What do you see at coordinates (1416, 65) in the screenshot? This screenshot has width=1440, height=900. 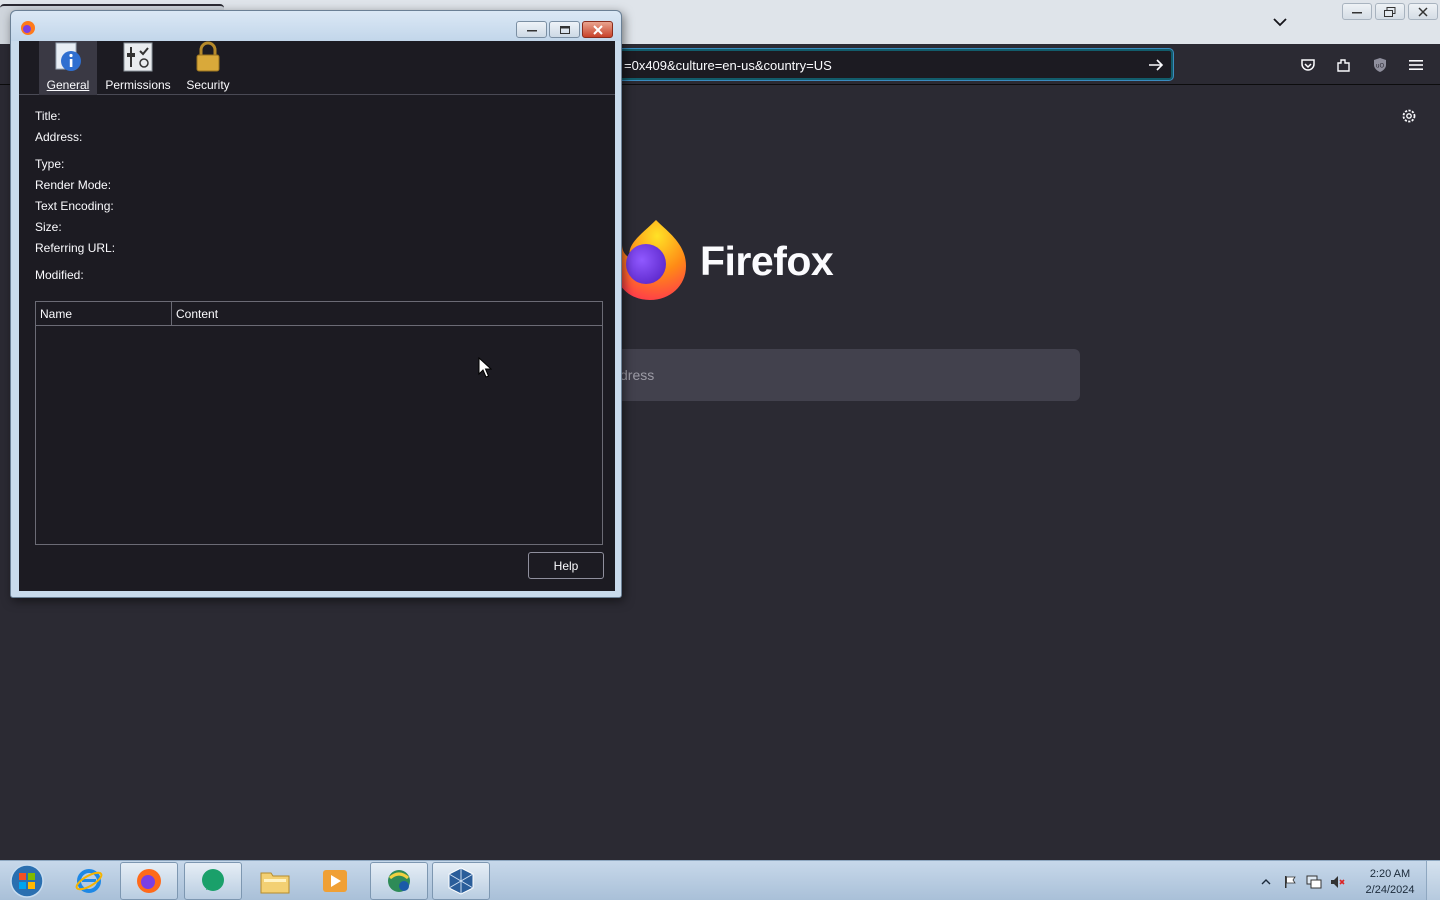 I see `app-menu-icon` at bounding box center [1416, 65].